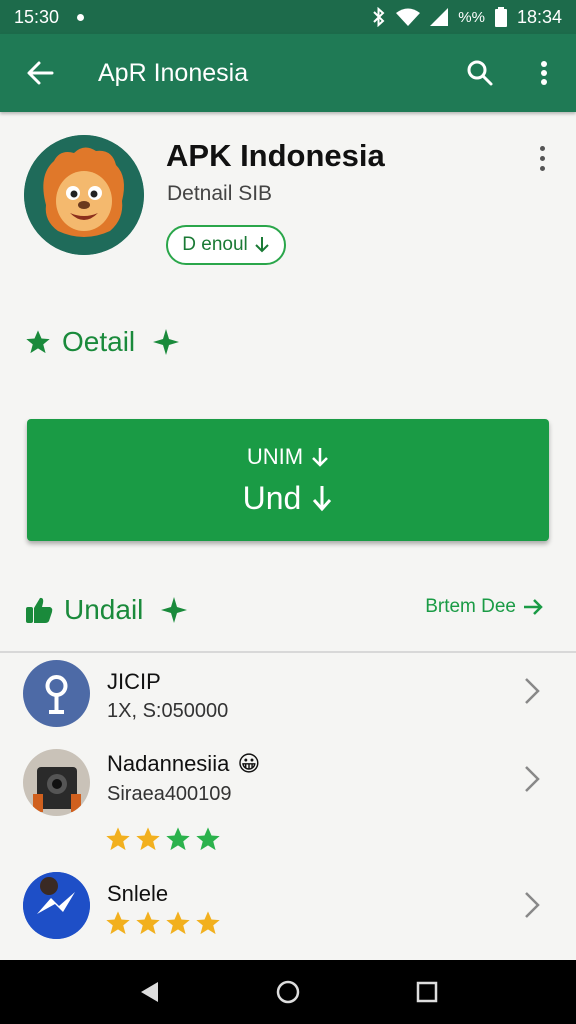  I want to click on download-pill-button: D enoul, so click(226, 245).